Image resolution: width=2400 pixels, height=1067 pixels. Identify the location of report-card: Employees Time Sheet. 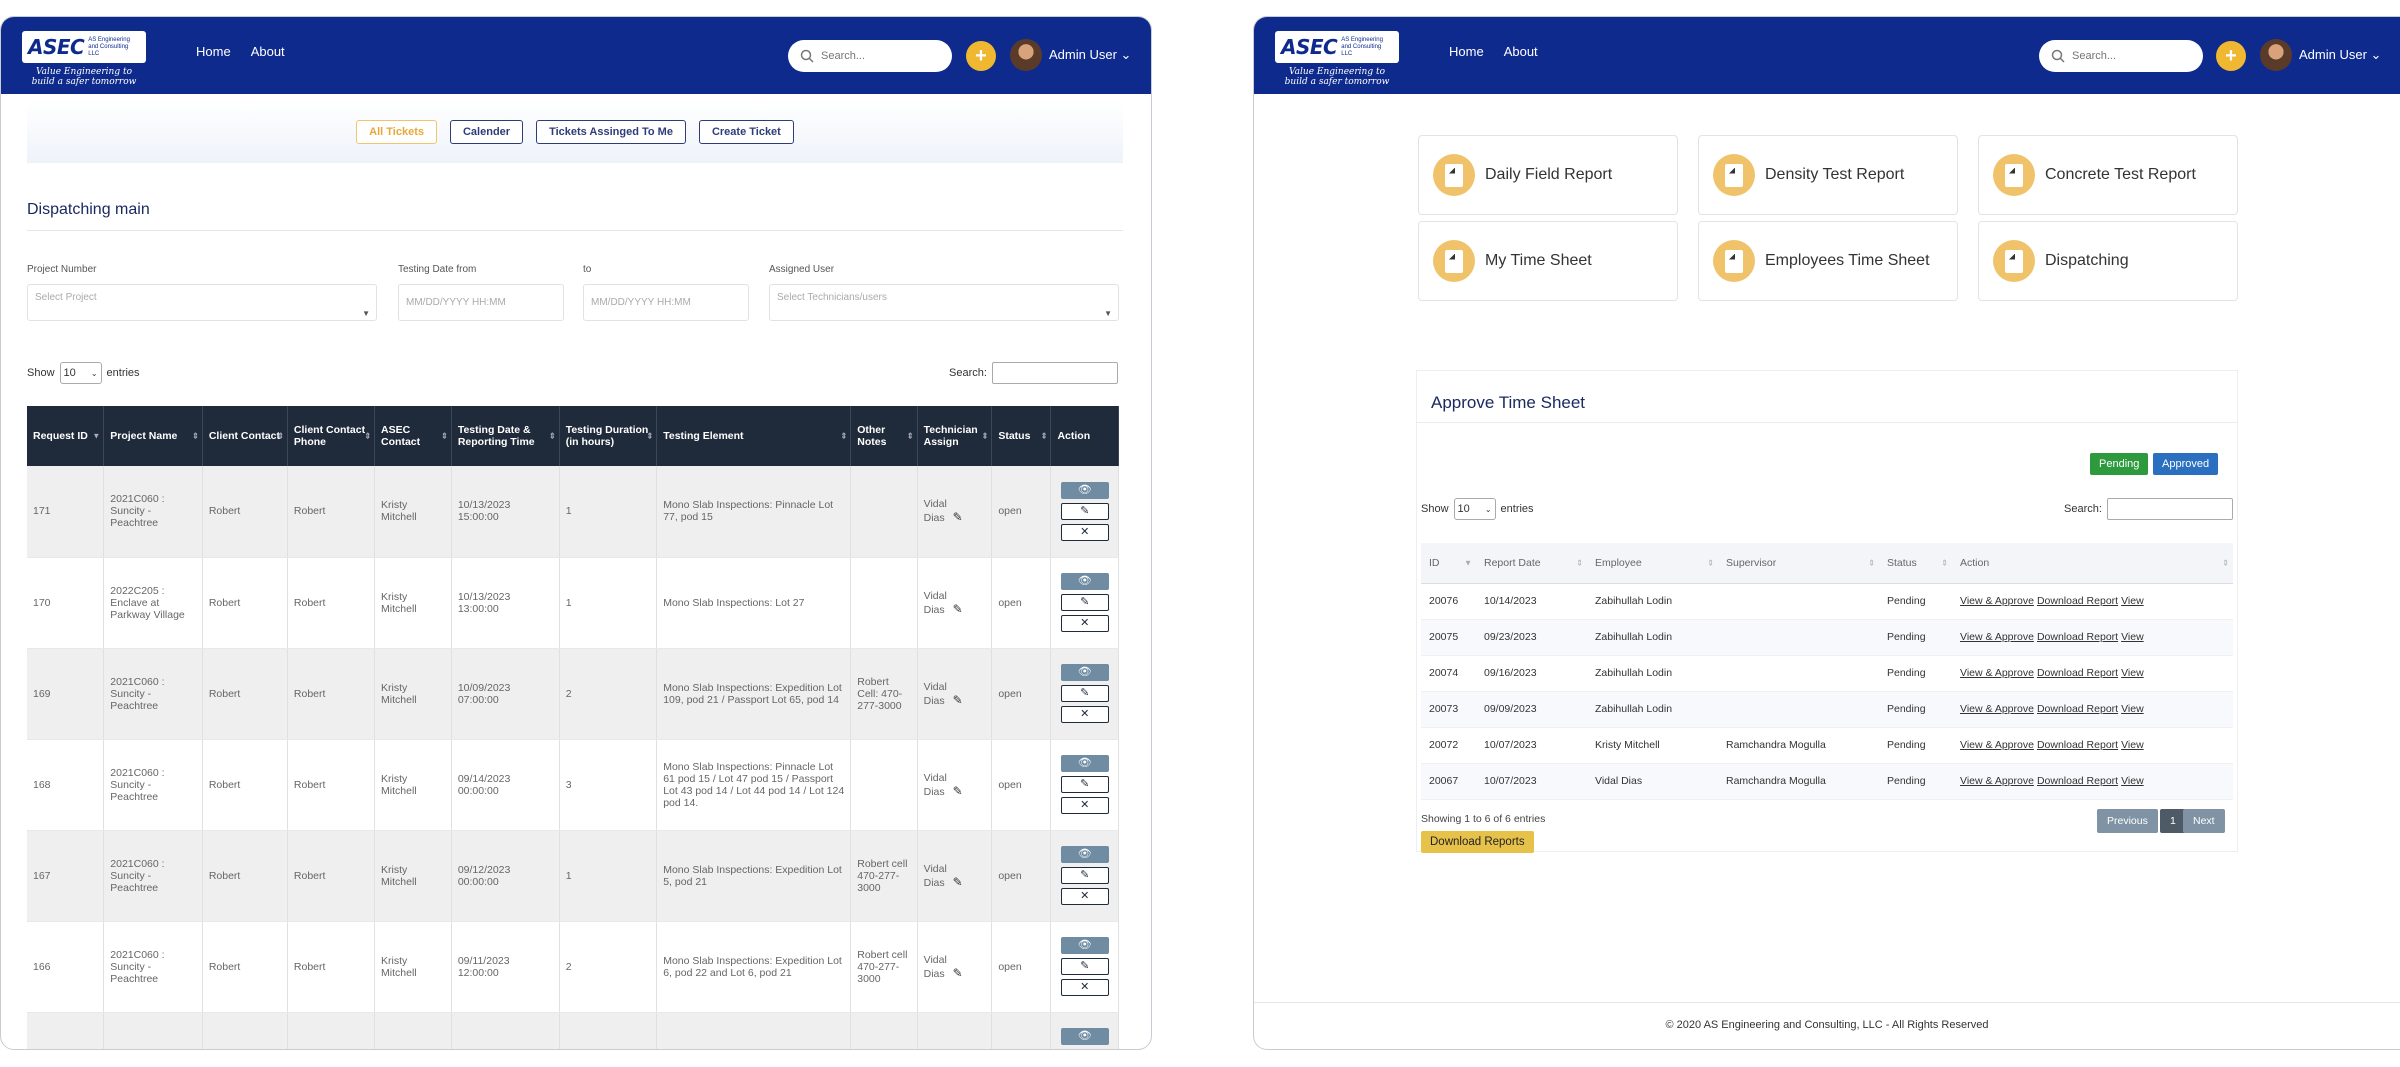
(1828, 261).